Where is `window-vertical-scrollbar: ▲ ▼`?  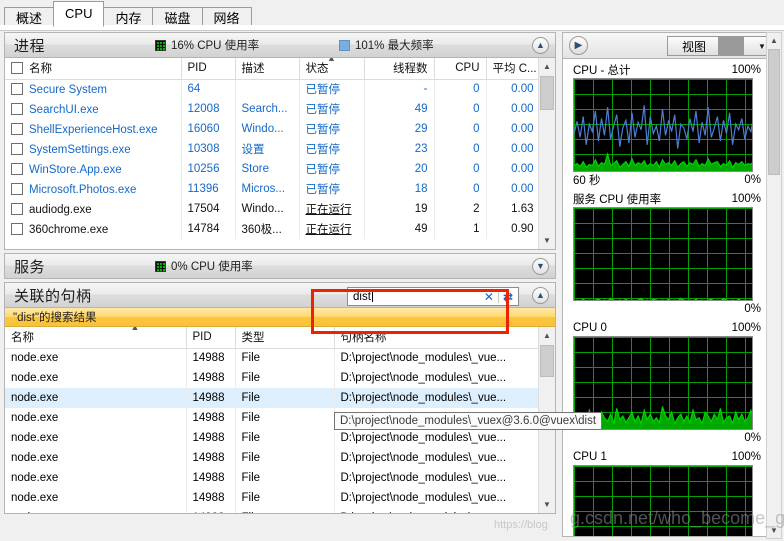
window-vertical-scrollbar: ▲ ▼ is located at coordinates (774, 285).